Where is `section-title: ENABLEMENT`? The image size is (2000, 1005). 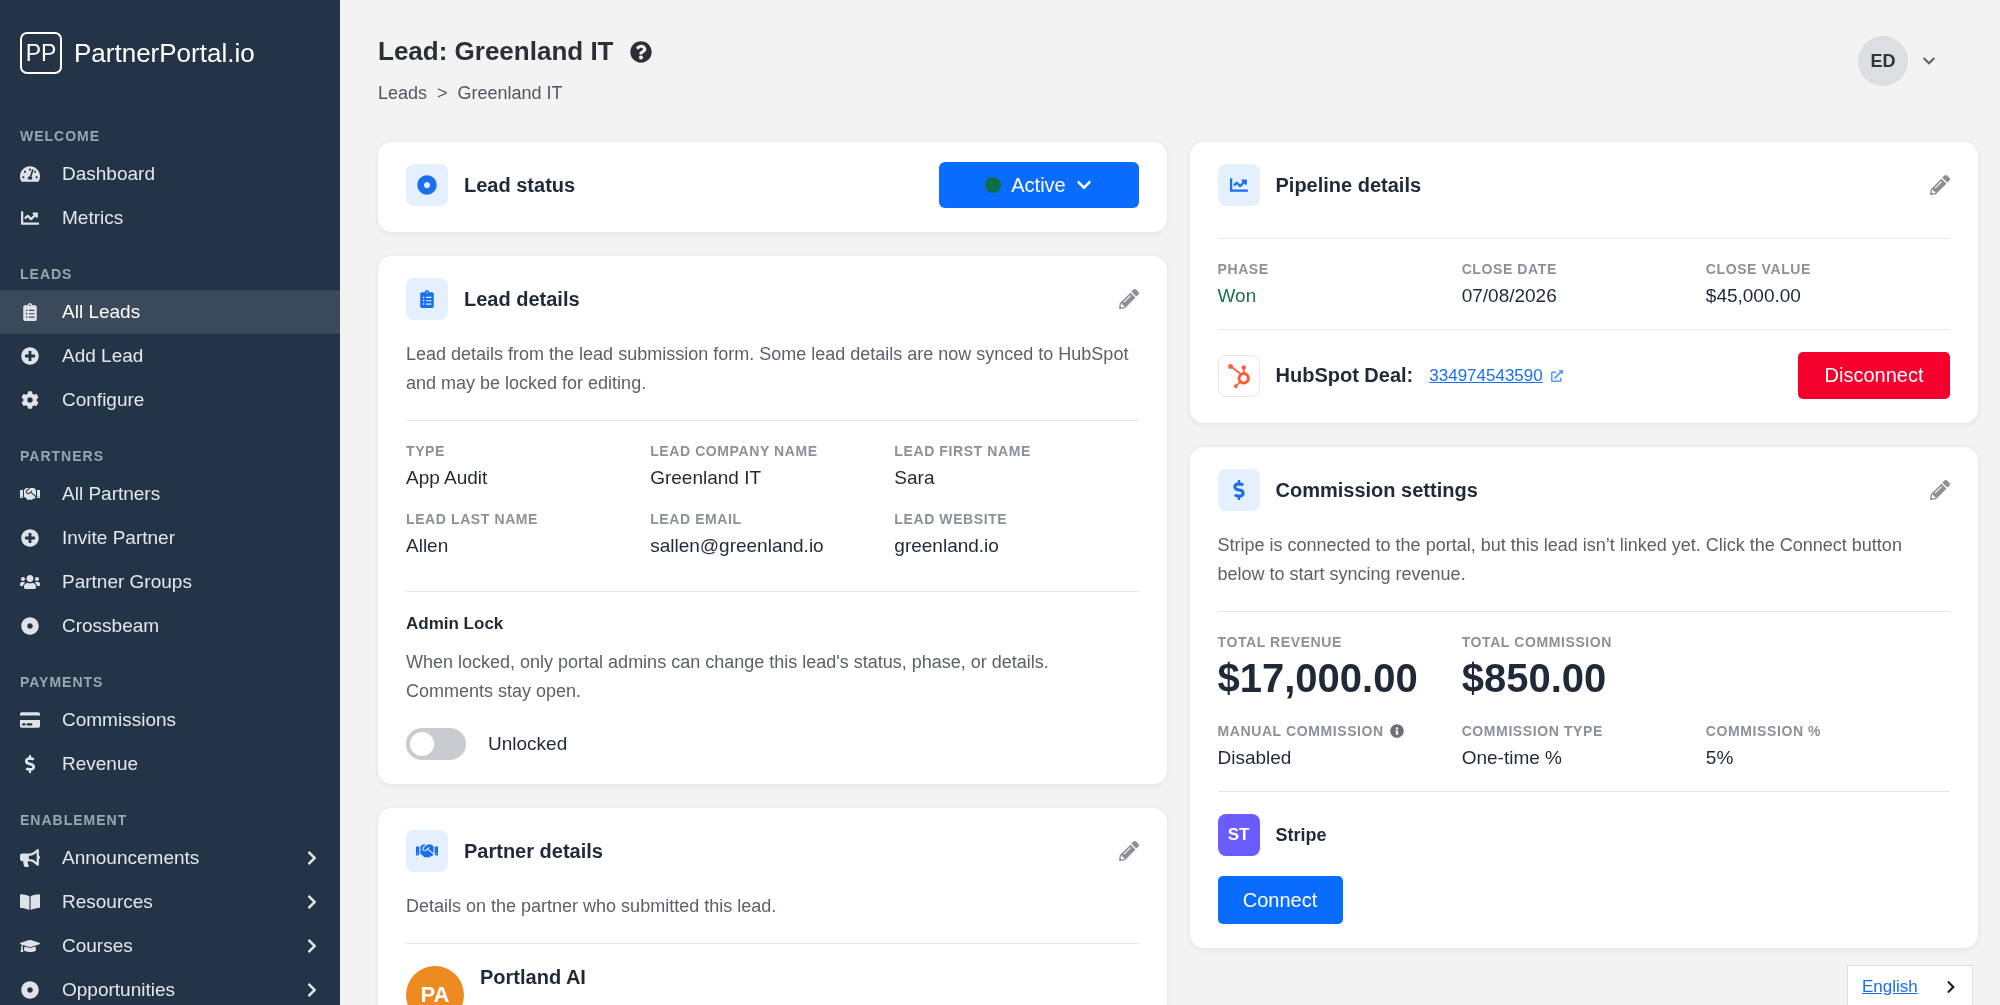 section-title: ENABLEMENT is located at coordinates (74, 821).